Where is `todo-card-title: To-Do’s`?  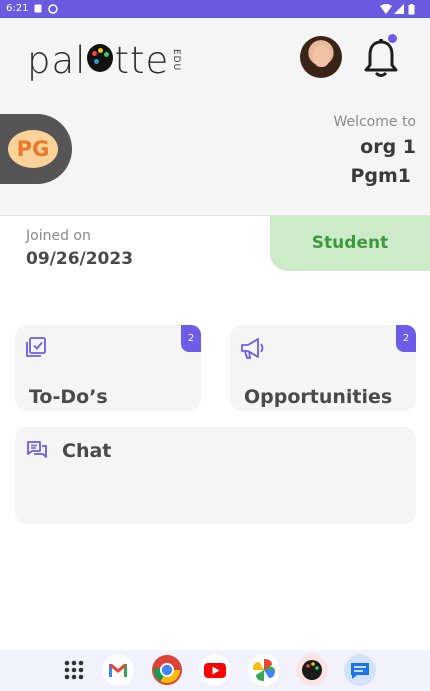
todo-card-title: To-Do’s is located at coordinates (68, 397).